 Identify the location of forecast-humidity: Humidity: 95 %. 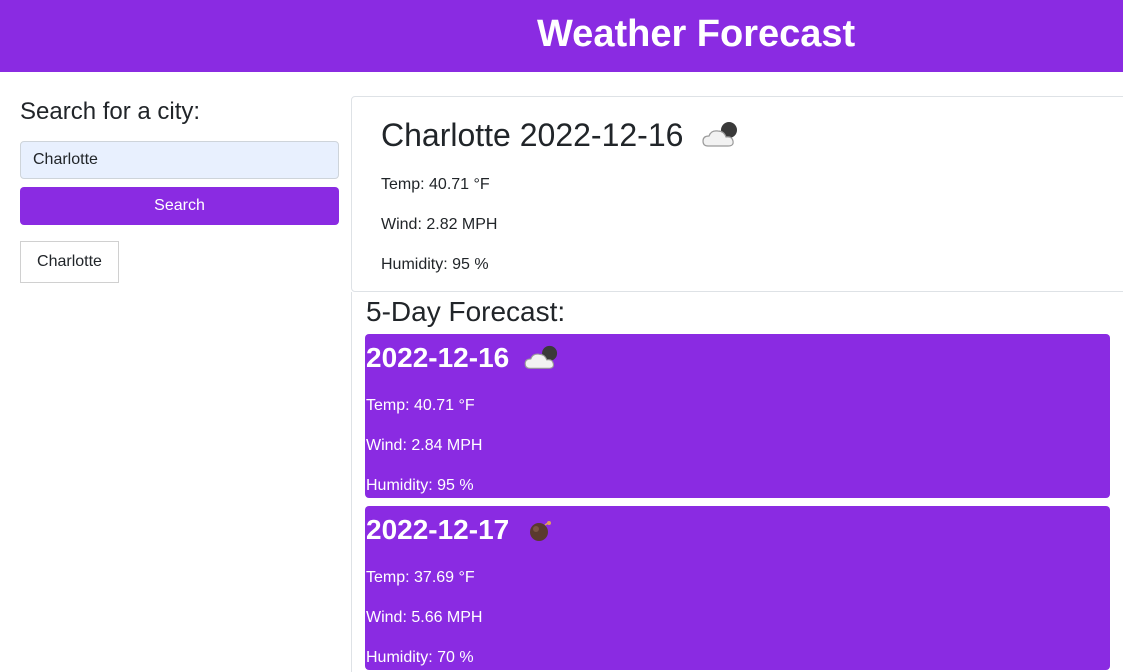
(420, 485).